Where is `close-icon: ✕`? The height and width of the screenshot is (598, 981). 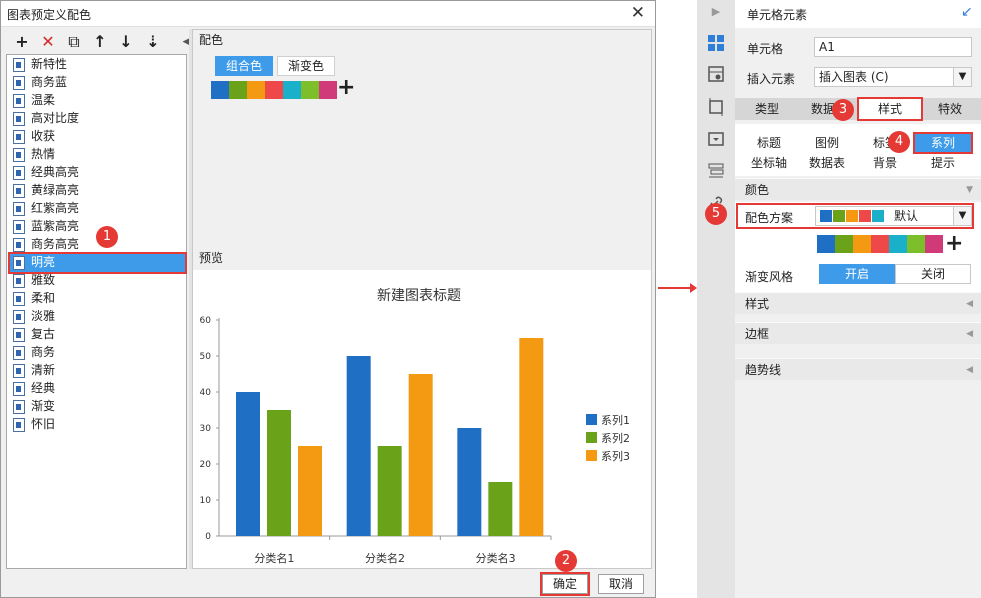 close-icon: ✕ is located at coordinates (638, 13).